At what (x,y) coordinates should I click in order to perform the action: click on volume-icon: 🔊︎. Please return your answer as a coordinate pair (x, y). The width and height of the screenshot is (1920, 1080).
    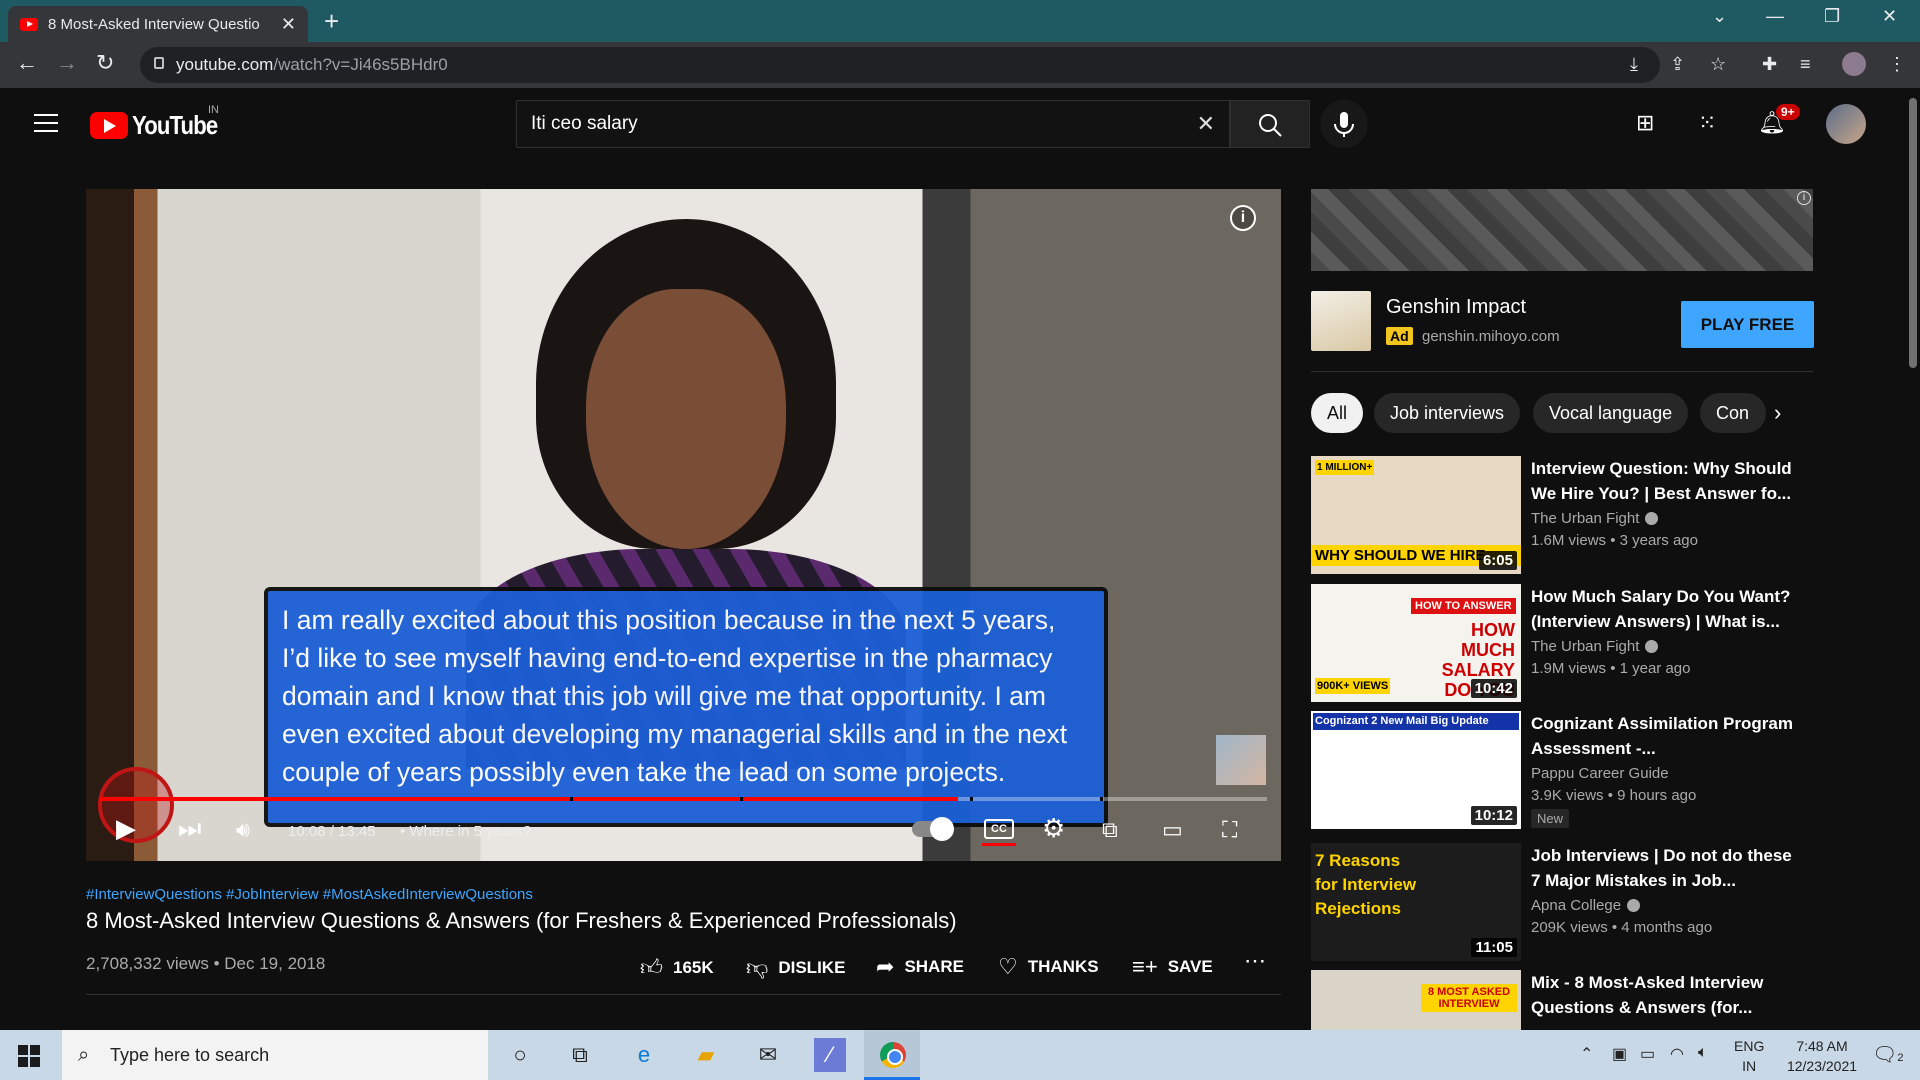
    Looking at the image, I should click on (243, 830).